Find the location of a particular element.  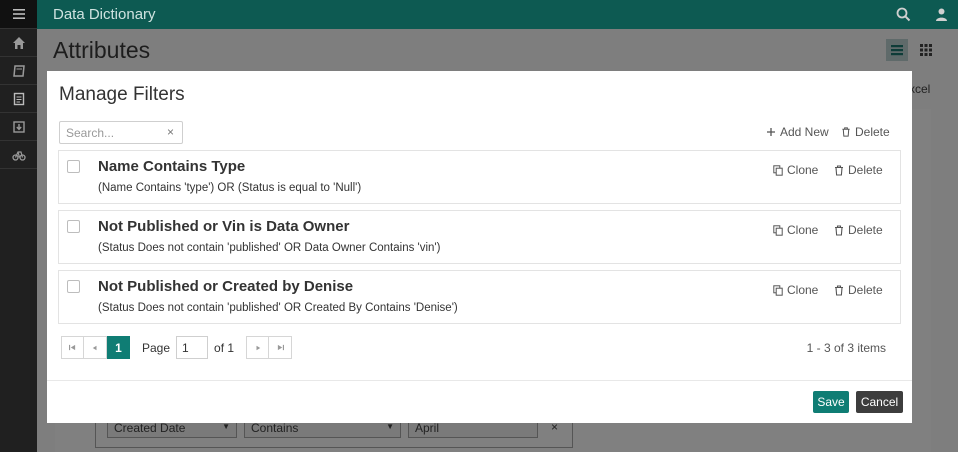

delete-selected-button: Delete is located at coordinates (865, 132).